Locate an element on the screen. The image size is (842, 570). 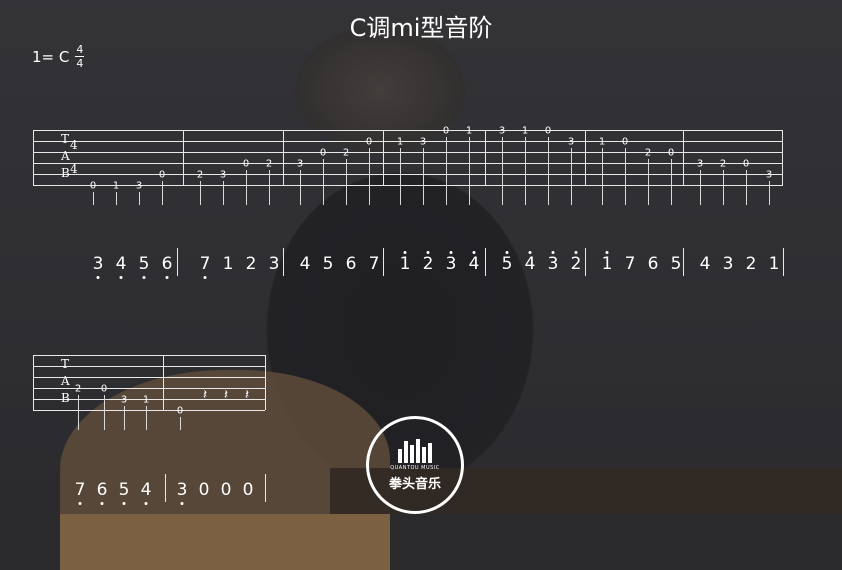
key-signature: 1= C 4 4 is located at coordinates (58, 56).